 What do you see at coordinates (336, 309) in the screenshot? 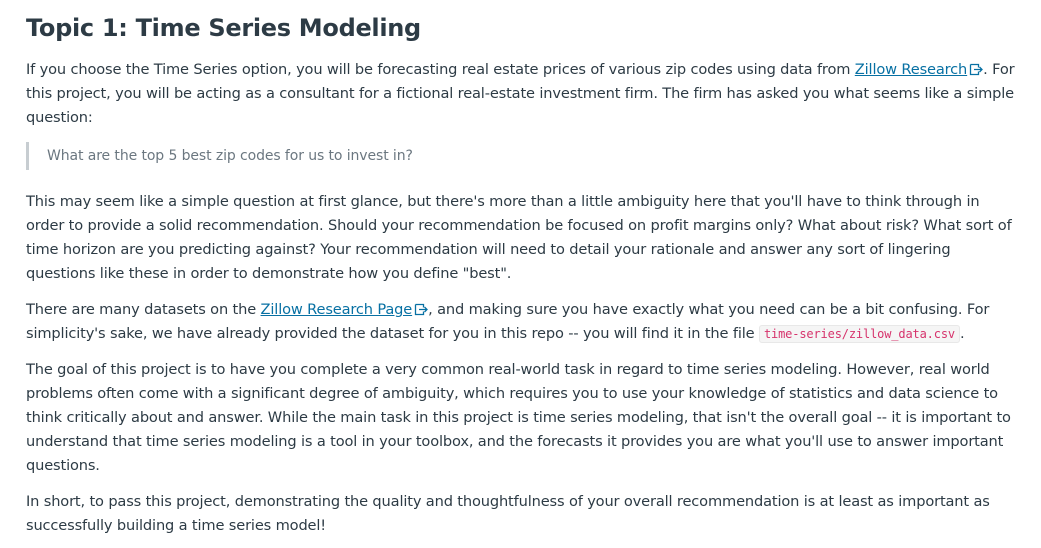
I see `zillow-research-page-link-label: Zillow Research Page` at bounding box center [336, 309].